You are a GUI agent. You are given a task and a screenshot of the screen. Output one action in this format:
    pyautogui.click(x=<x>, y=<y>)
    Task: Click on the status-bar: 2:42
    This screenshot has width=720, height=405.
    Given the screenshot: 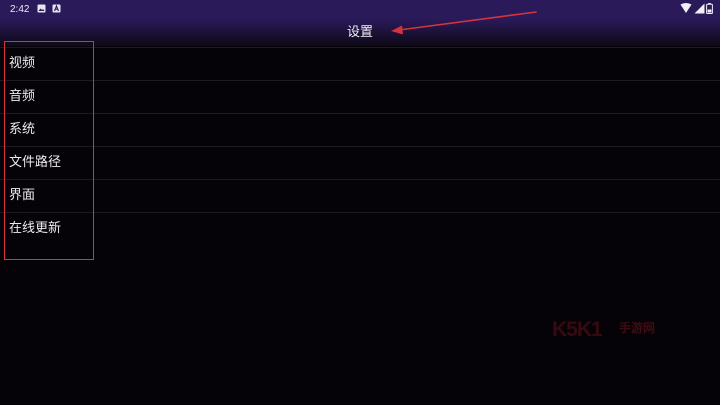 What is the action you would take?
    pyautogui.click(x=360, y=9)
    